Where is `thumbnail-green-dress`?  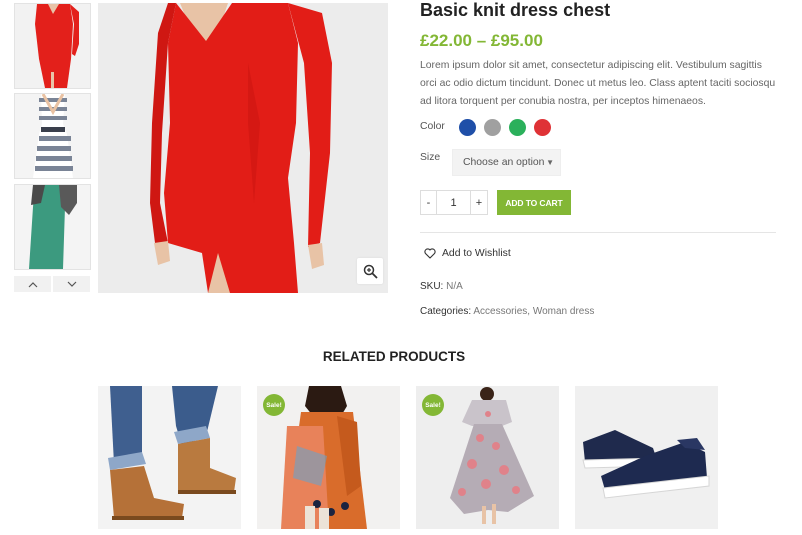 thumbnail-green-dress is located at coordinates (52, 227).